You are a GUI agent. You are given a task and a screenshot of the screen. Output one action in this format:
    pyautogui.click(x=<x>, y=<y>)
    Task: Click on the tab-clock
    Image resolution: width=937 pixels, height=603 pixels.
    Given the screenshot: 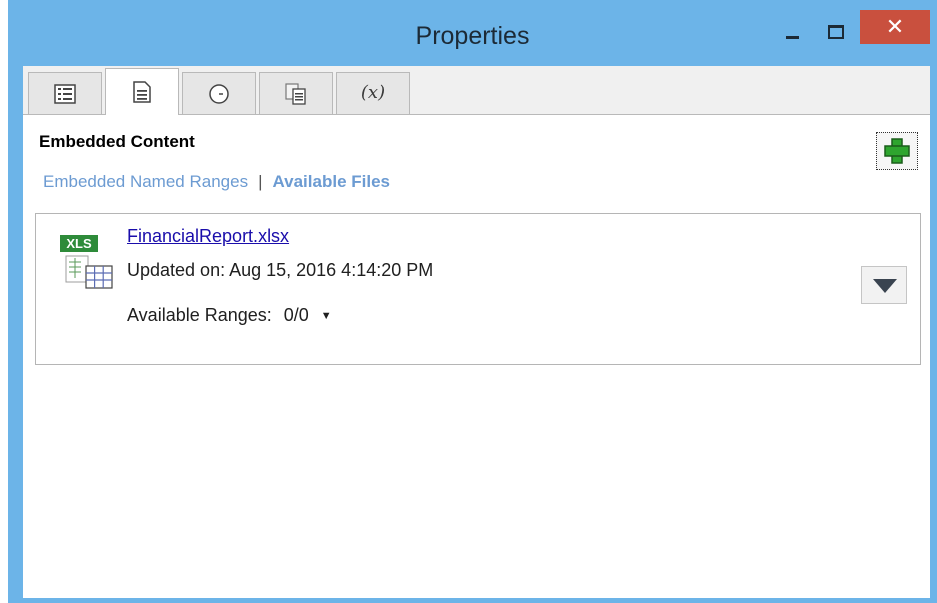 What is the action you would take?
    pyautogui.click(x=219, y=93)
    